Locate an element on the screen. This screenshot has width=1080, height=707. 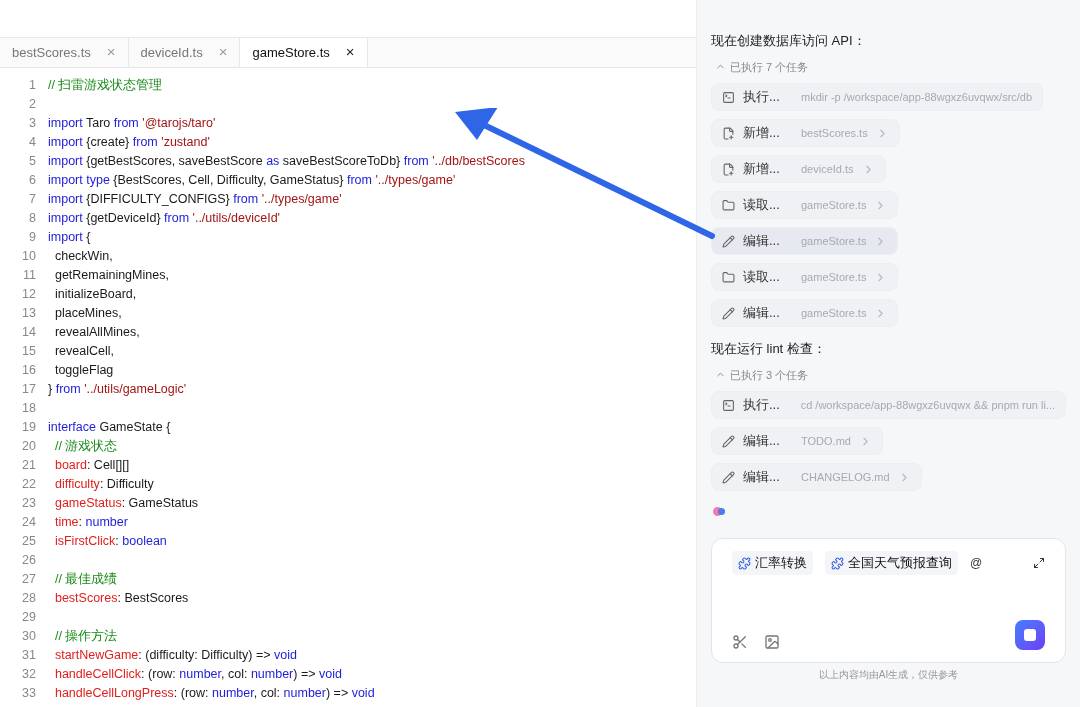
scissors-icon is located at coordinates (740, 642).